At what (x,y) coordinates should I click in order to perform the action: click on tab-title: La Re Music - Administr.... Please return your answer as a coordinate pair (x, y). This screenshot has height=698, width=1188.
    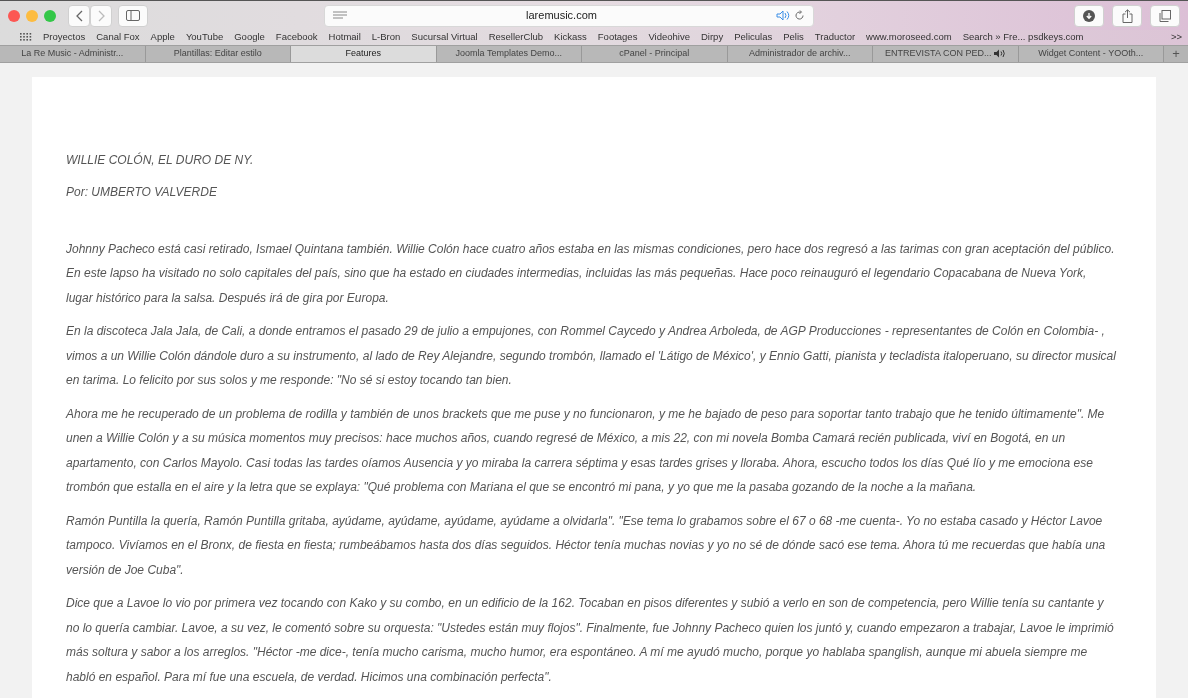
    Looking at the image, I should click on (72, 53).